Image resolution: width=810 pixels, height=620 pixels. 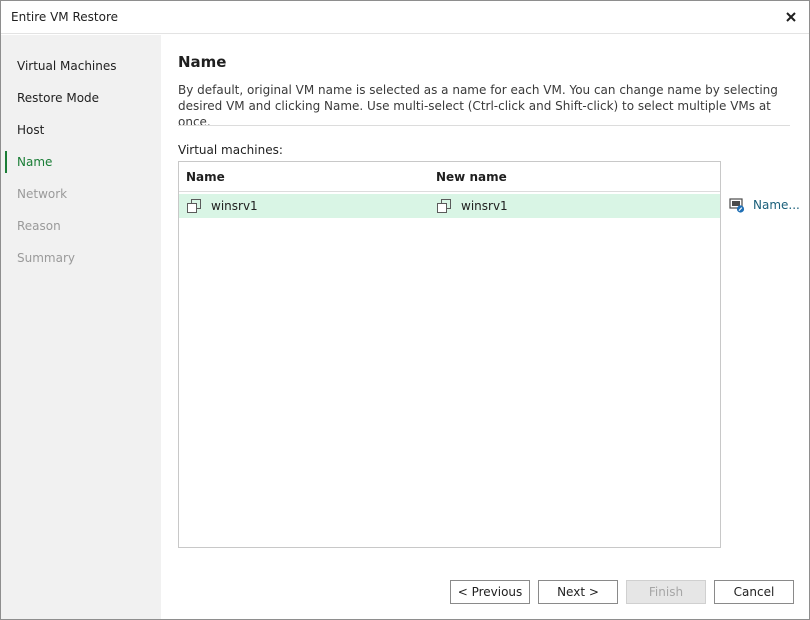 What do you see at coordinates (46, 258) in the screenshot?
I see `step-summary: Summary` at bounding box center [46, 258].